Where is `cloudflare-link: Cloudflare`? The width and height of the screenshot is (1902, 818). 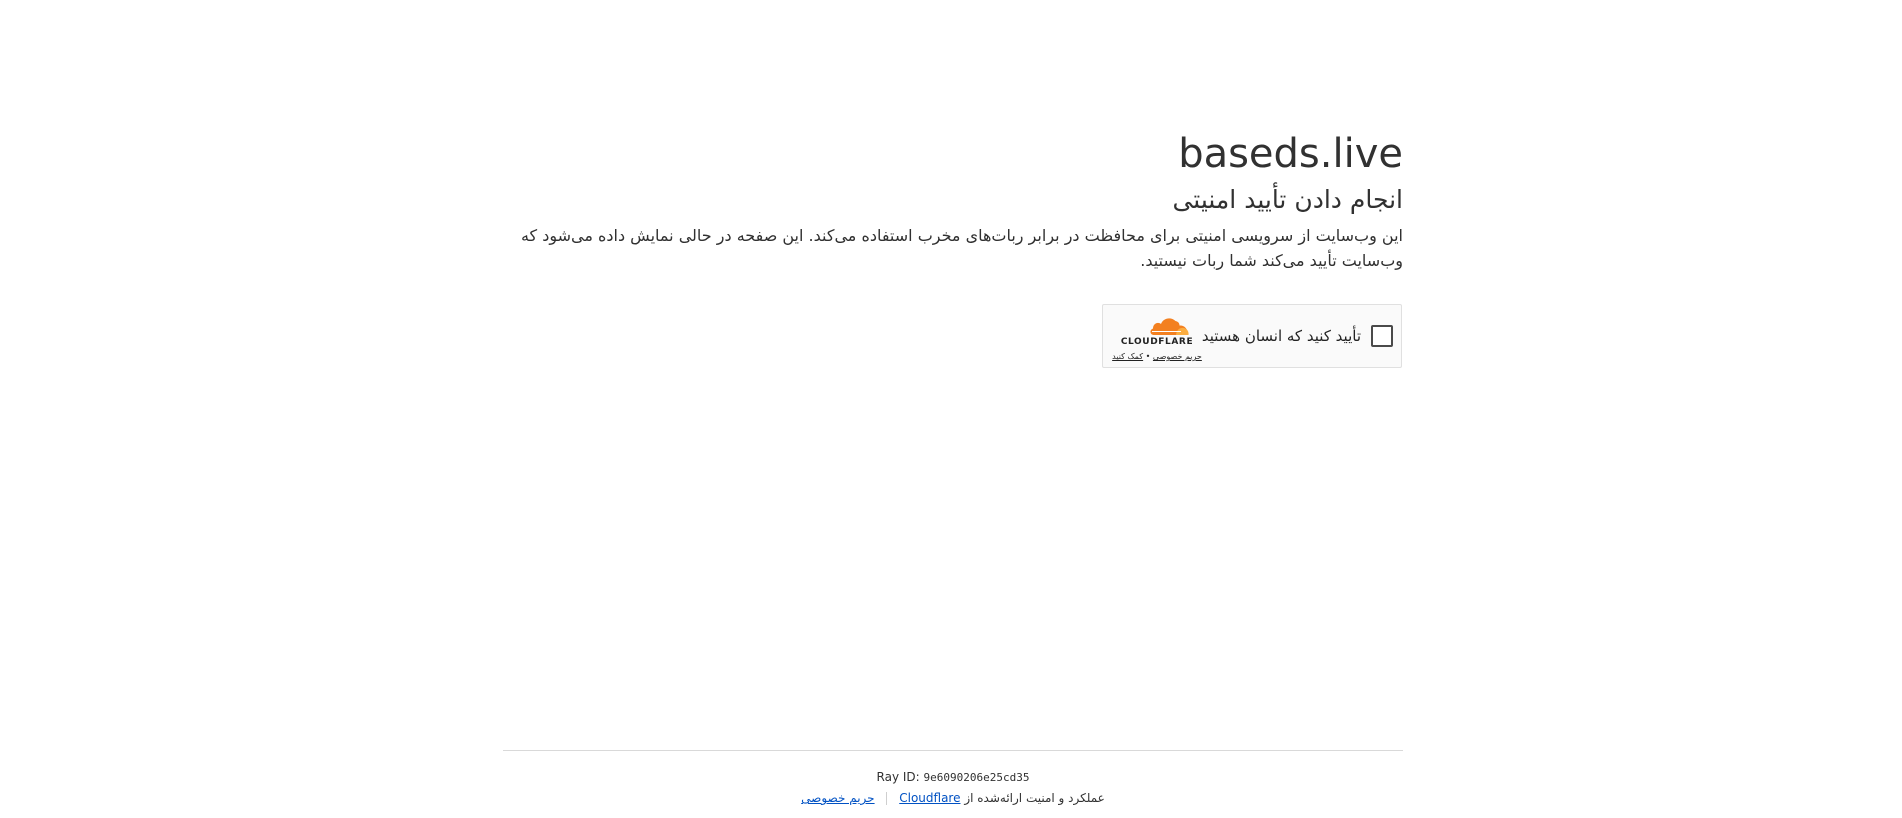 cloudflare-link: Cloudflare is located at coordinates (929, 798).